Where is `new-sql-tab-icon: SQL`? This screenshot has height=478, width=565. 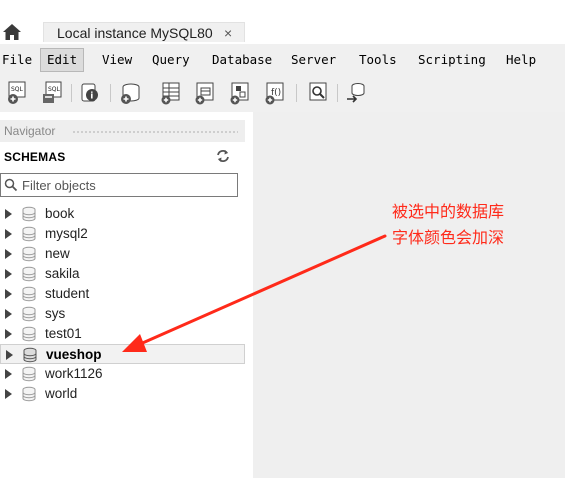 new-sql-tab-icon: SQL is located at coordinates (17, 92).